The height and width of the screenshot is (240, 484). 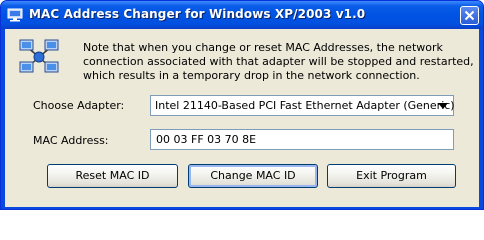 What do you see at coordinates (391, 176) in the screenshot?
I see `exit-program-button: Exit Program` at bounding box center [391, 176].